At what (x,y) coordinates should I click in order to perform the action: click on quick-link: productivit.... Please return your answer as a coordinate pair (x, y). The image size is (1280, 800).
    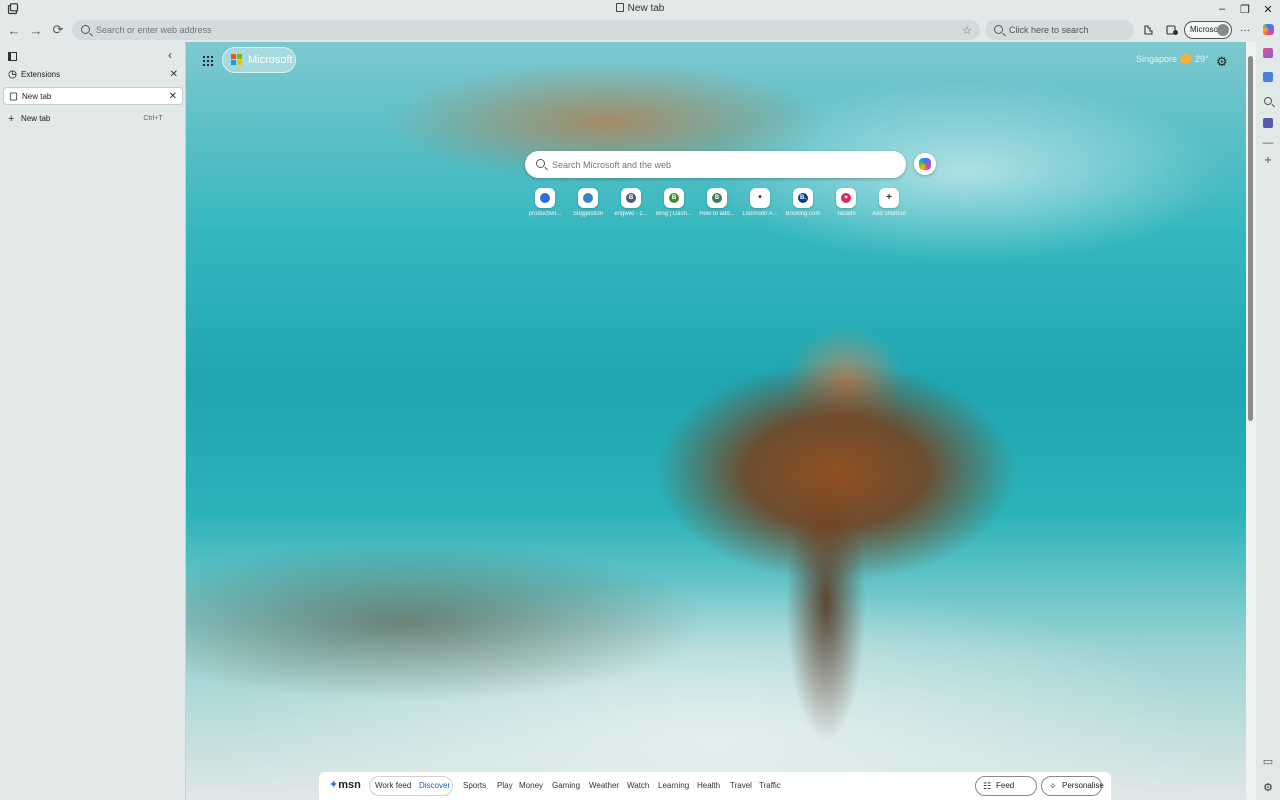
    Looking at the image, I should click on (545, 206).